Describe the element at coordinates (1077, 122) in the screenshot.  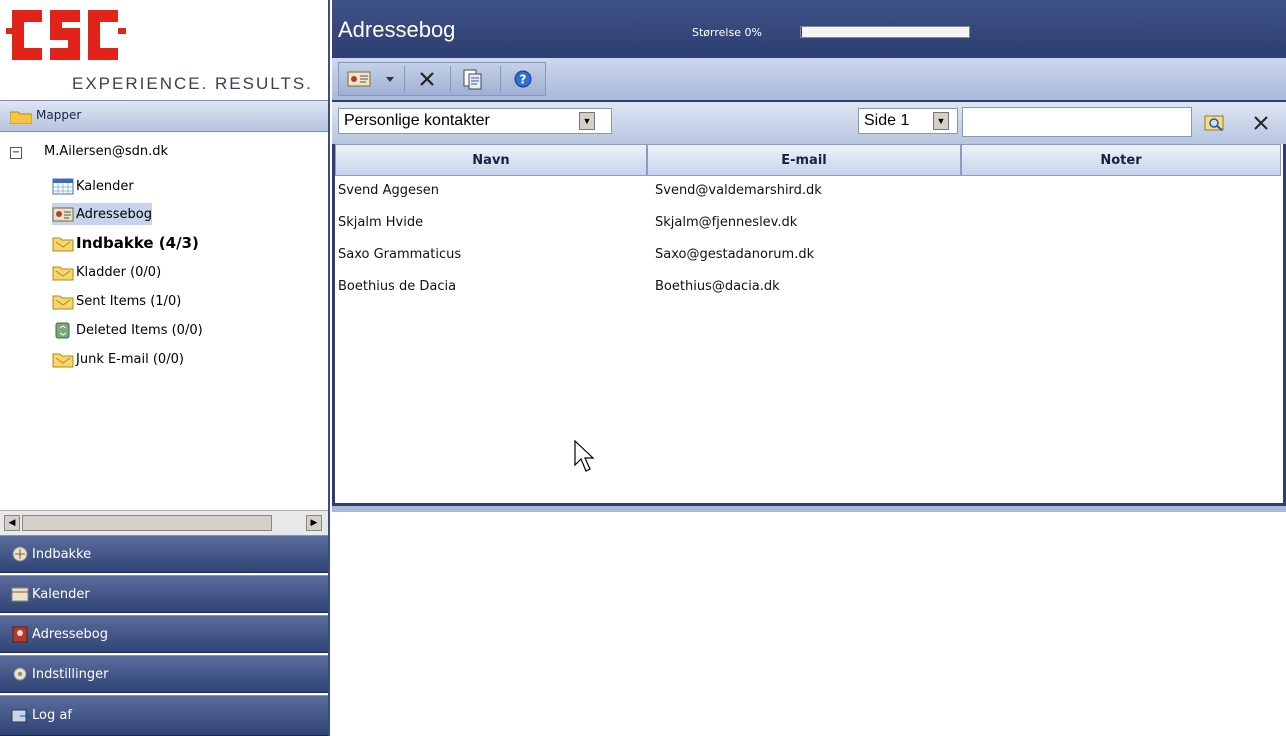
I see `search-input` at that location.